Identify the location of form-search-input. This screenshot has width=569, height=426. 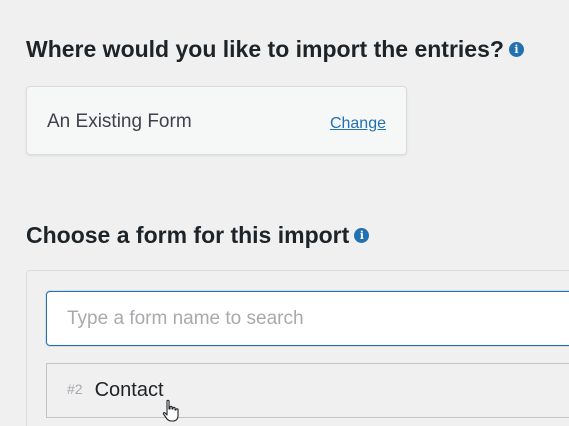
(307, 318).